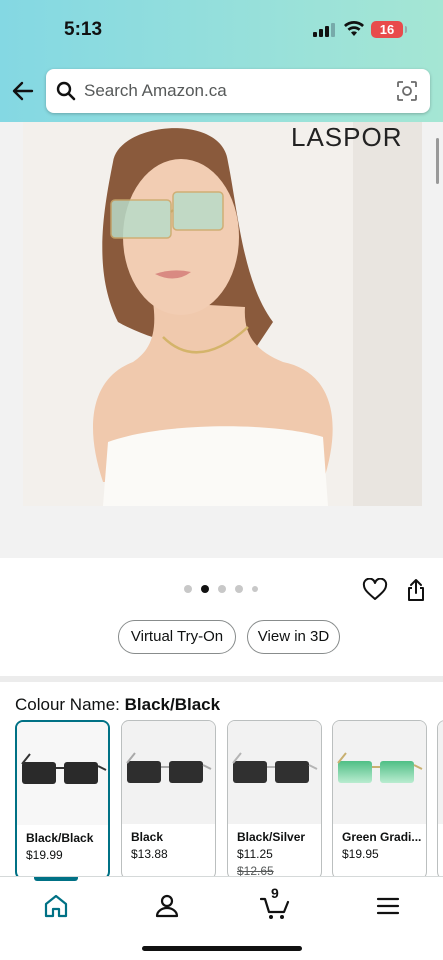  I want to click on wifi-icon, so click(354, 28).